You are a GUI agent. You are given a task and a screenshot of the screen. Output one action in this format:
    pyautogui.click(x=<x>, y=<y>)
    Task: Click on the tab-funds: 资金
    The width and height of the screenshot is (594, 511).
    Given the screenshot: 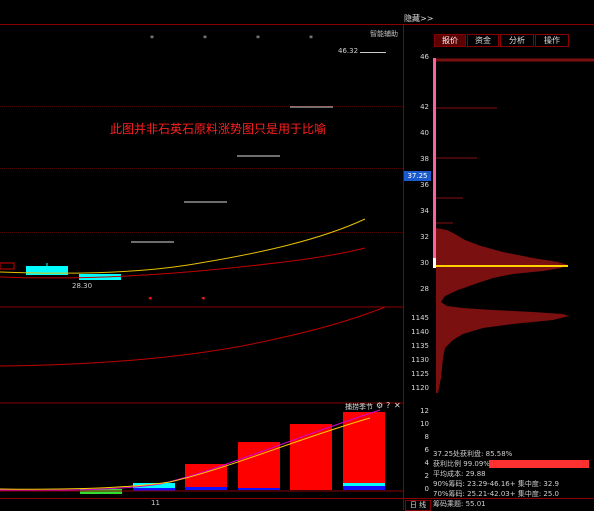 What is the action you would take?
    pyautogui.click(x=483, y=40)
    